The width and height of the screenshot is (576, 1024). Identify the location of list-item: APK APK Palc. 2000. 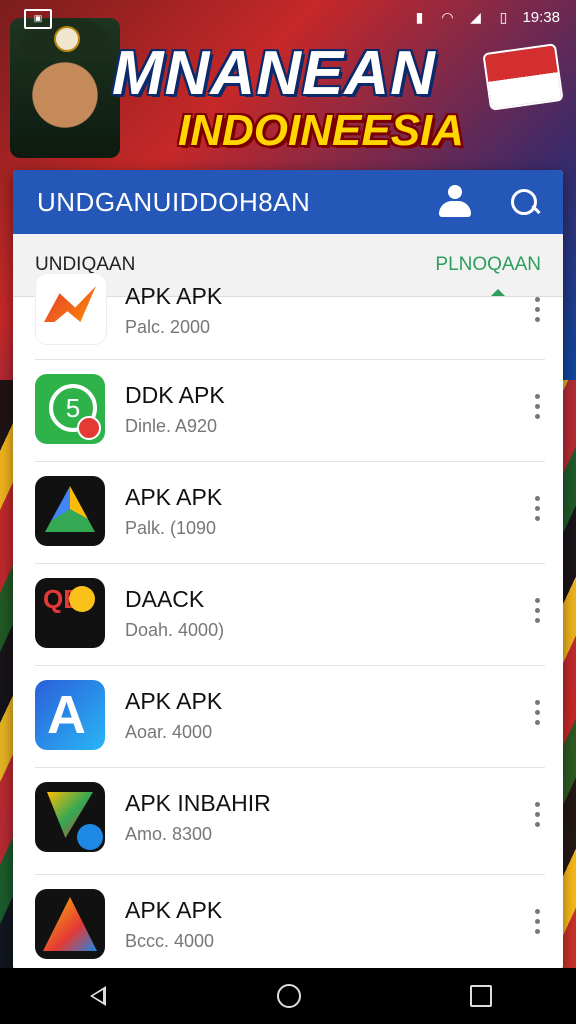
(290, 316).